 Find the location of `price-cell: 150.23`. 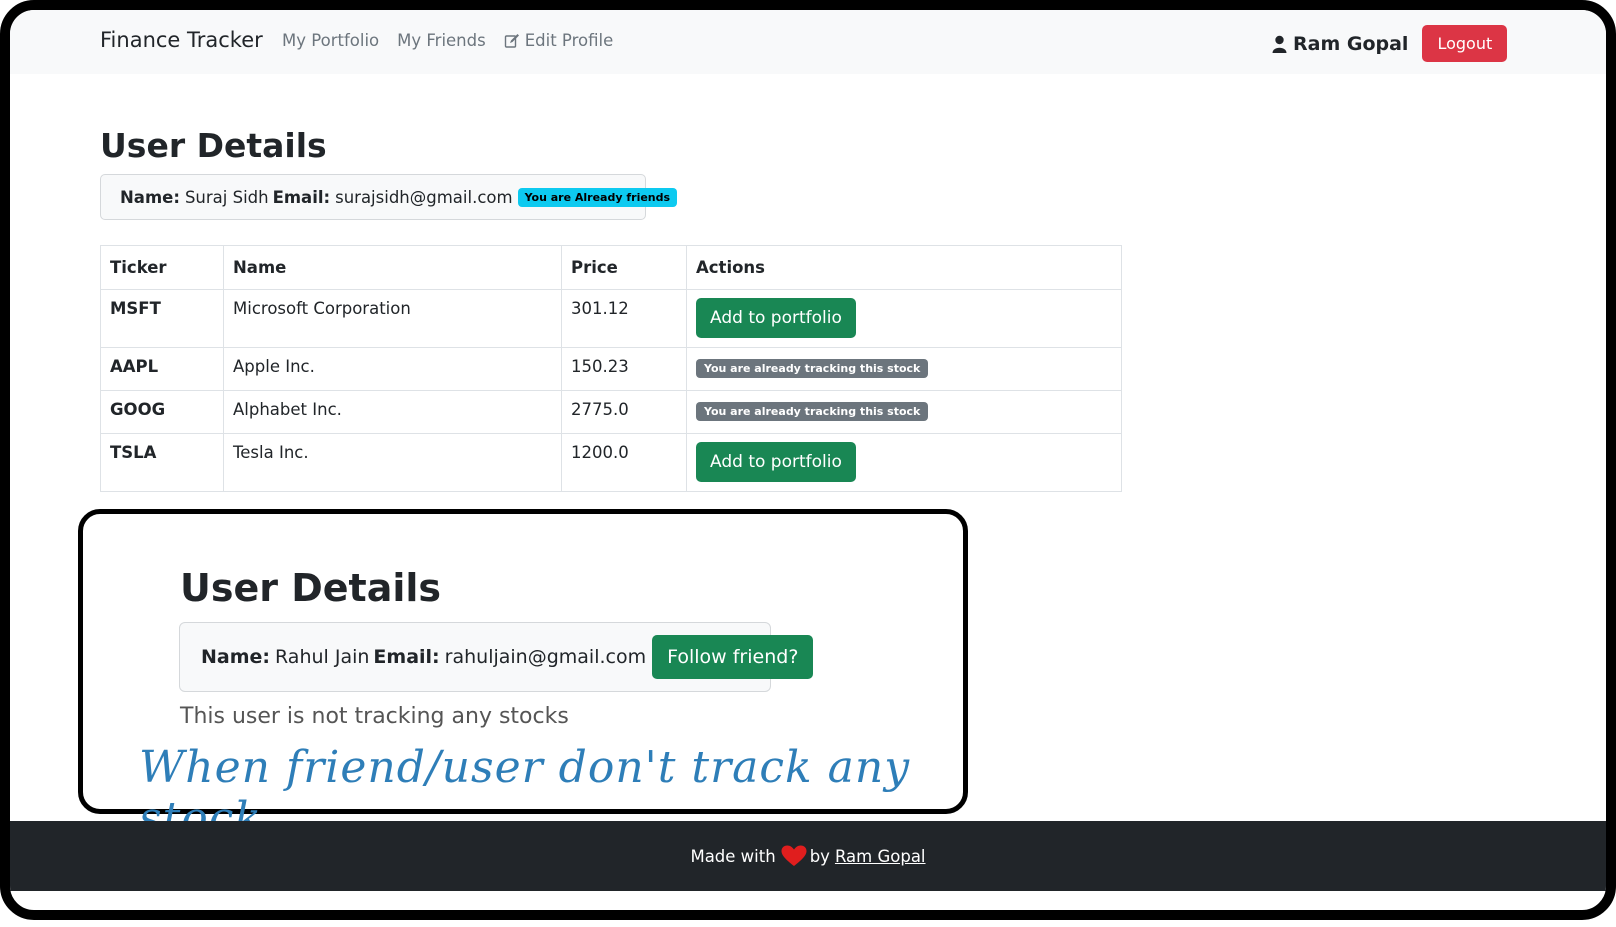

price-cell: 150.23 is located at coordinates (624, 369).